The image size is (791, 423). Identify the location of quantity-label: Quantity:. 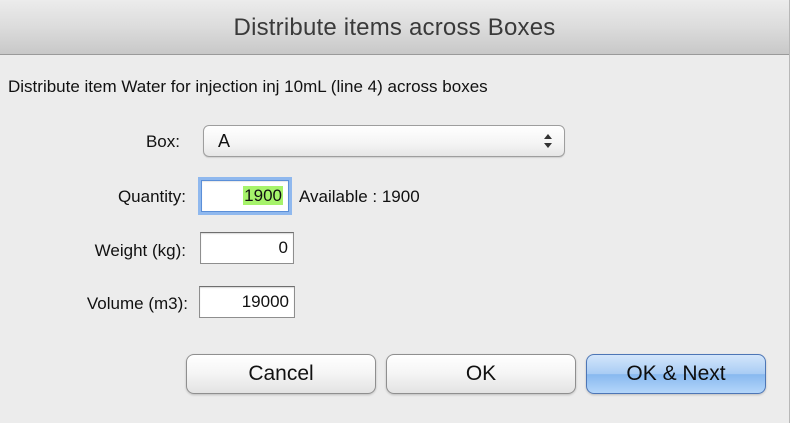
(151, 196).